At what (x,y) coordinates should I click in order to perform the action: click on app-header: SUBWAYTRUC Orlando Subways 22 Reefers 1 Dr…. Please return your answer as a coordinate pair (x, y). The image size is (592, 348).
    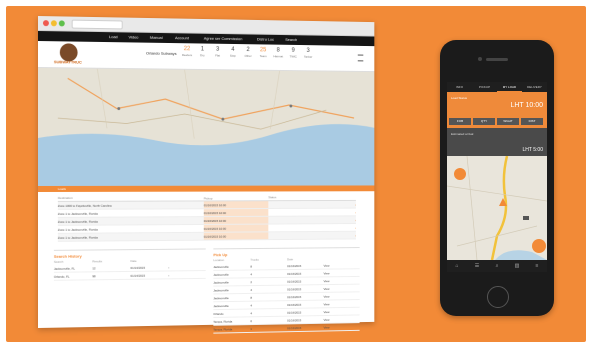
    Looking at the image, I should click on (206, 56).